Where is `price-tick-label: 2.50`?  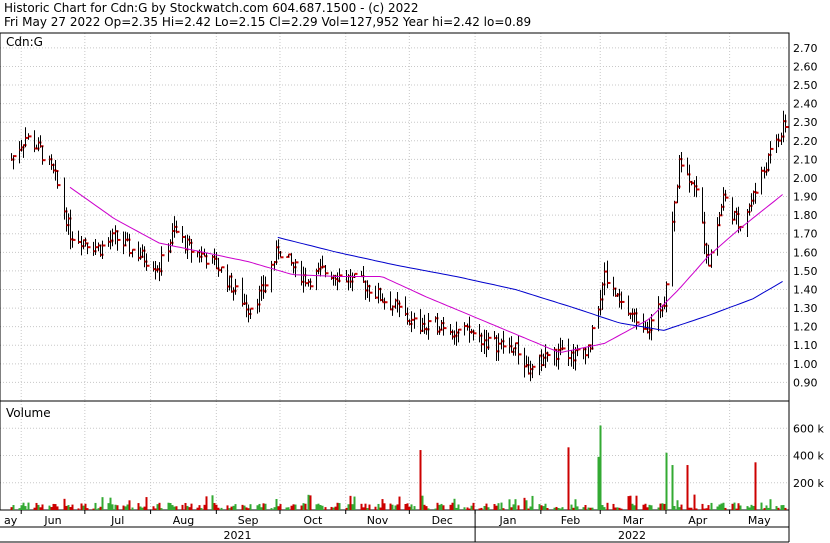
price-tick-label: 2.50 is located at coordinates (805, 85).